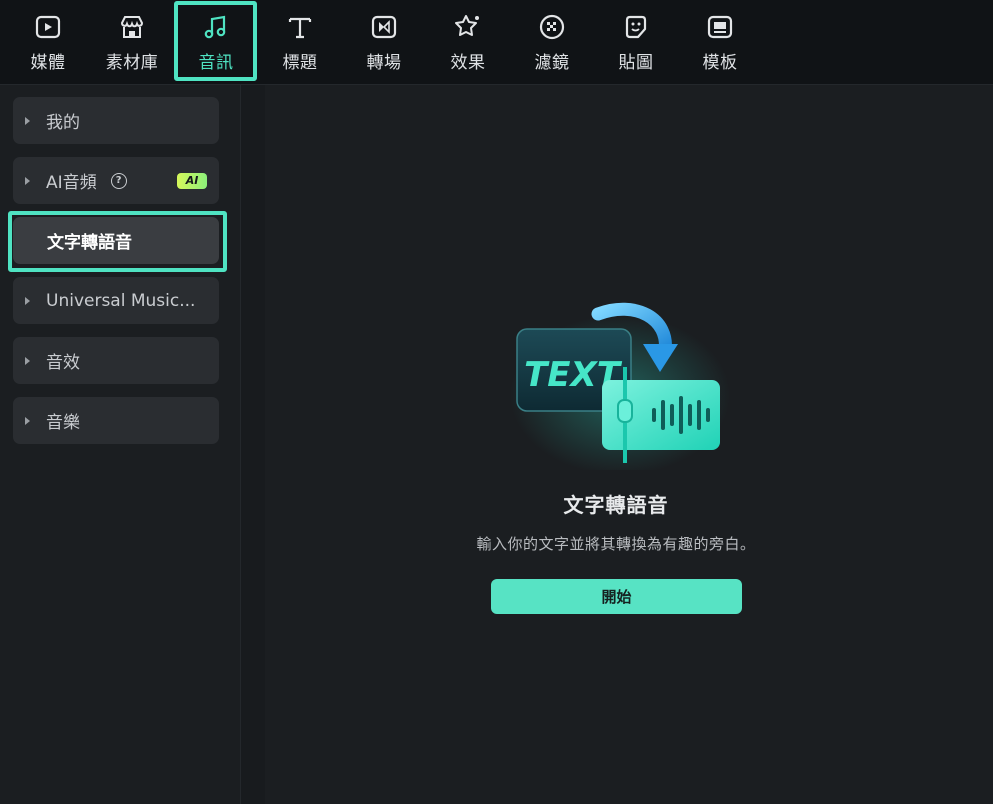 Image resolution: width=993 pixels, height=804 pixels. I want to click on tab-templates: 模板, so click(720, 42).